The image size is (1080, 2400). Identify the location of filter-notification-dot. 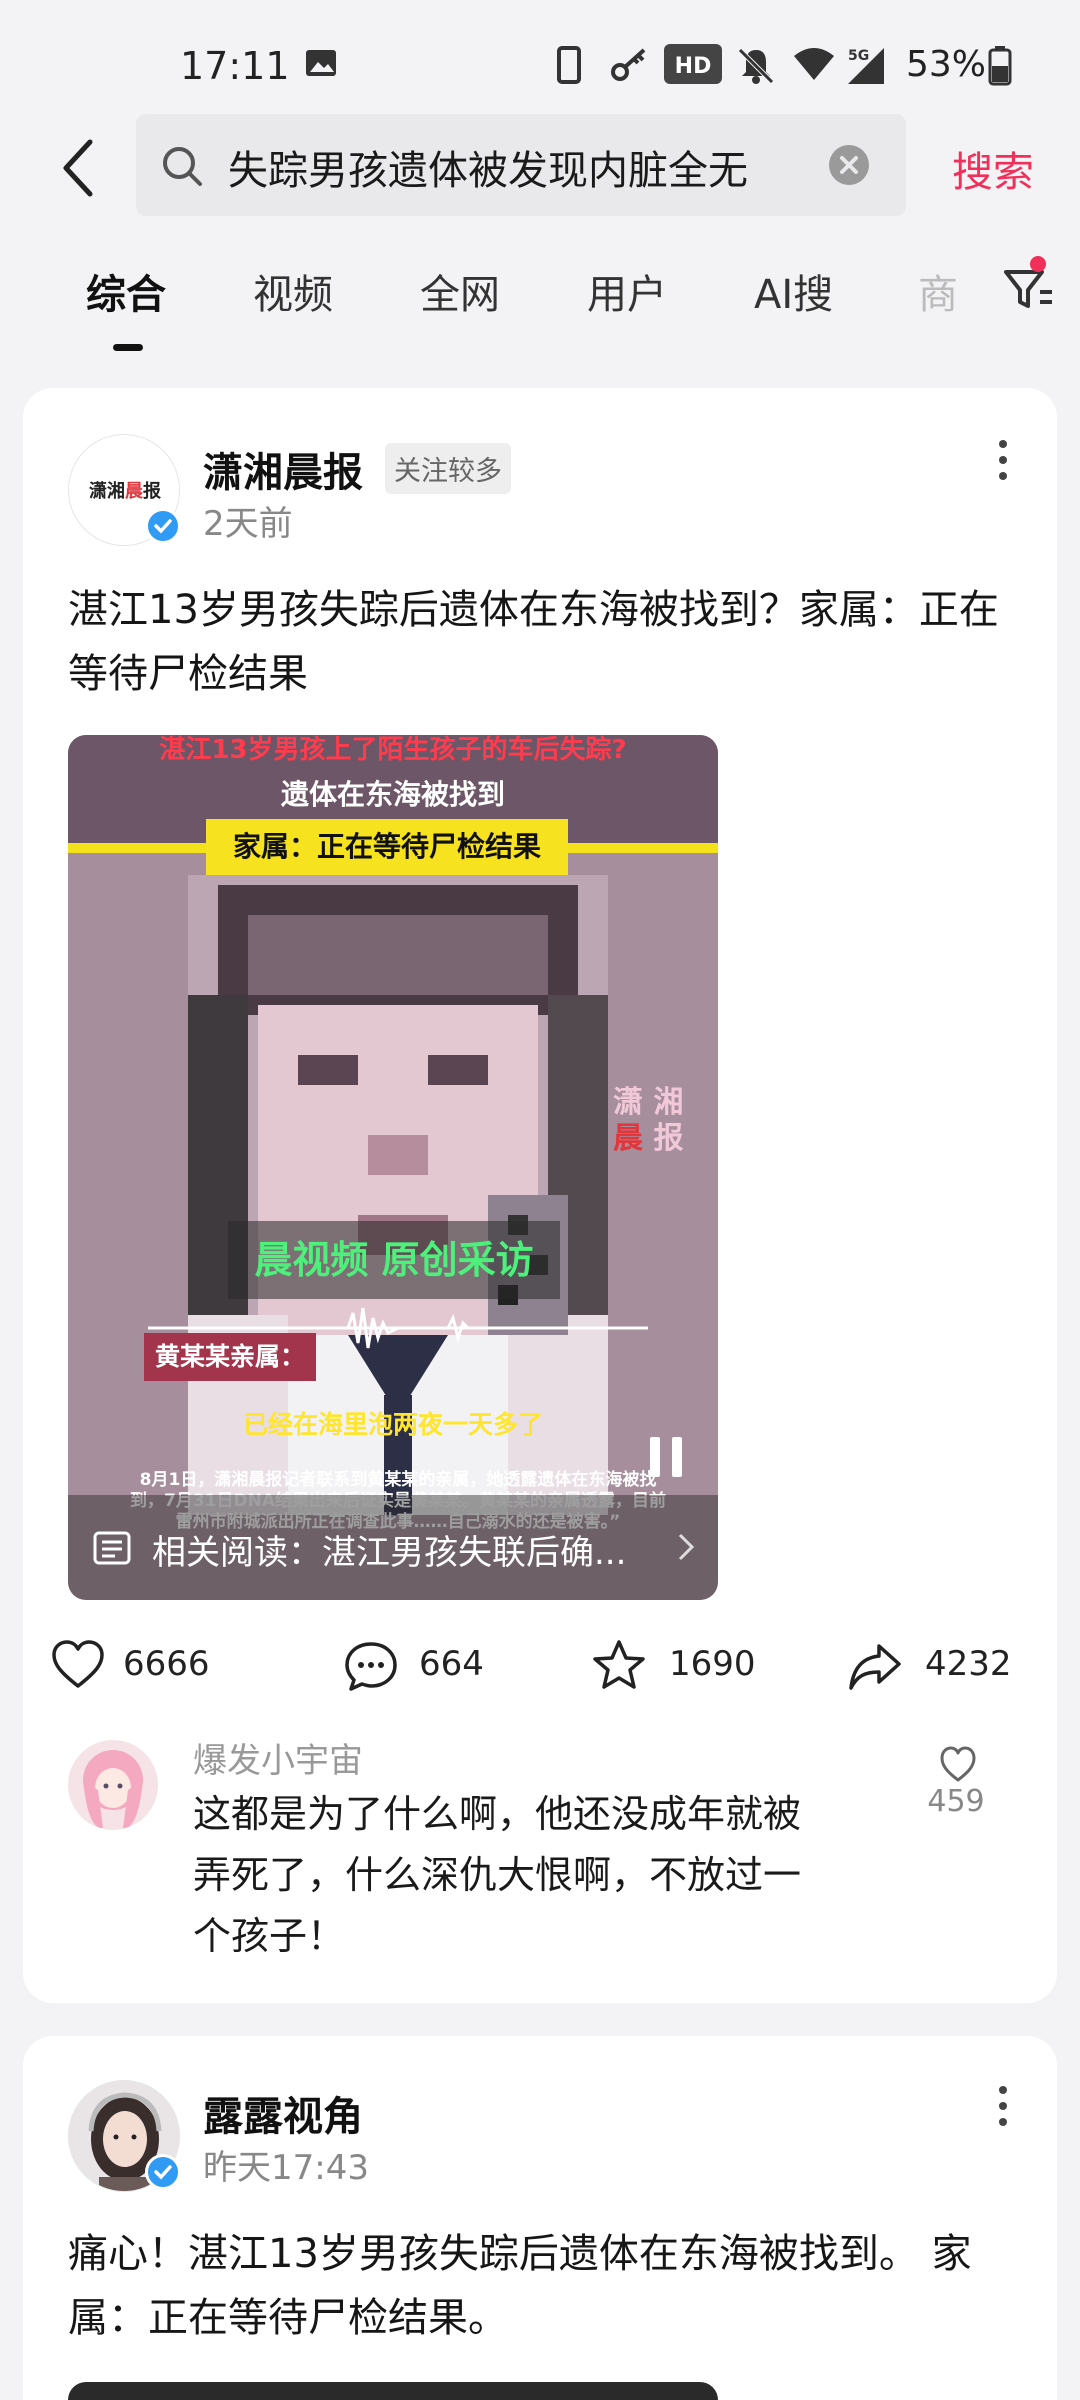
(1038, 264).